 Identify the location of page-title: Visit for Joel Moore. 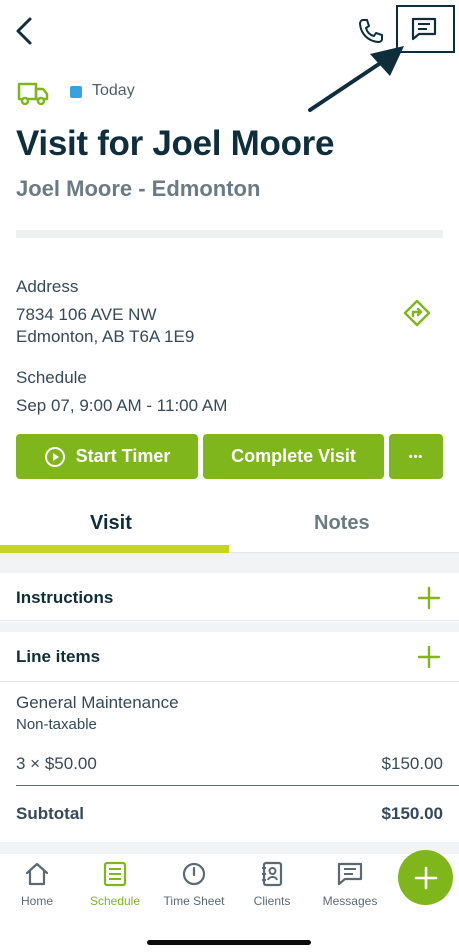
(175, 143).